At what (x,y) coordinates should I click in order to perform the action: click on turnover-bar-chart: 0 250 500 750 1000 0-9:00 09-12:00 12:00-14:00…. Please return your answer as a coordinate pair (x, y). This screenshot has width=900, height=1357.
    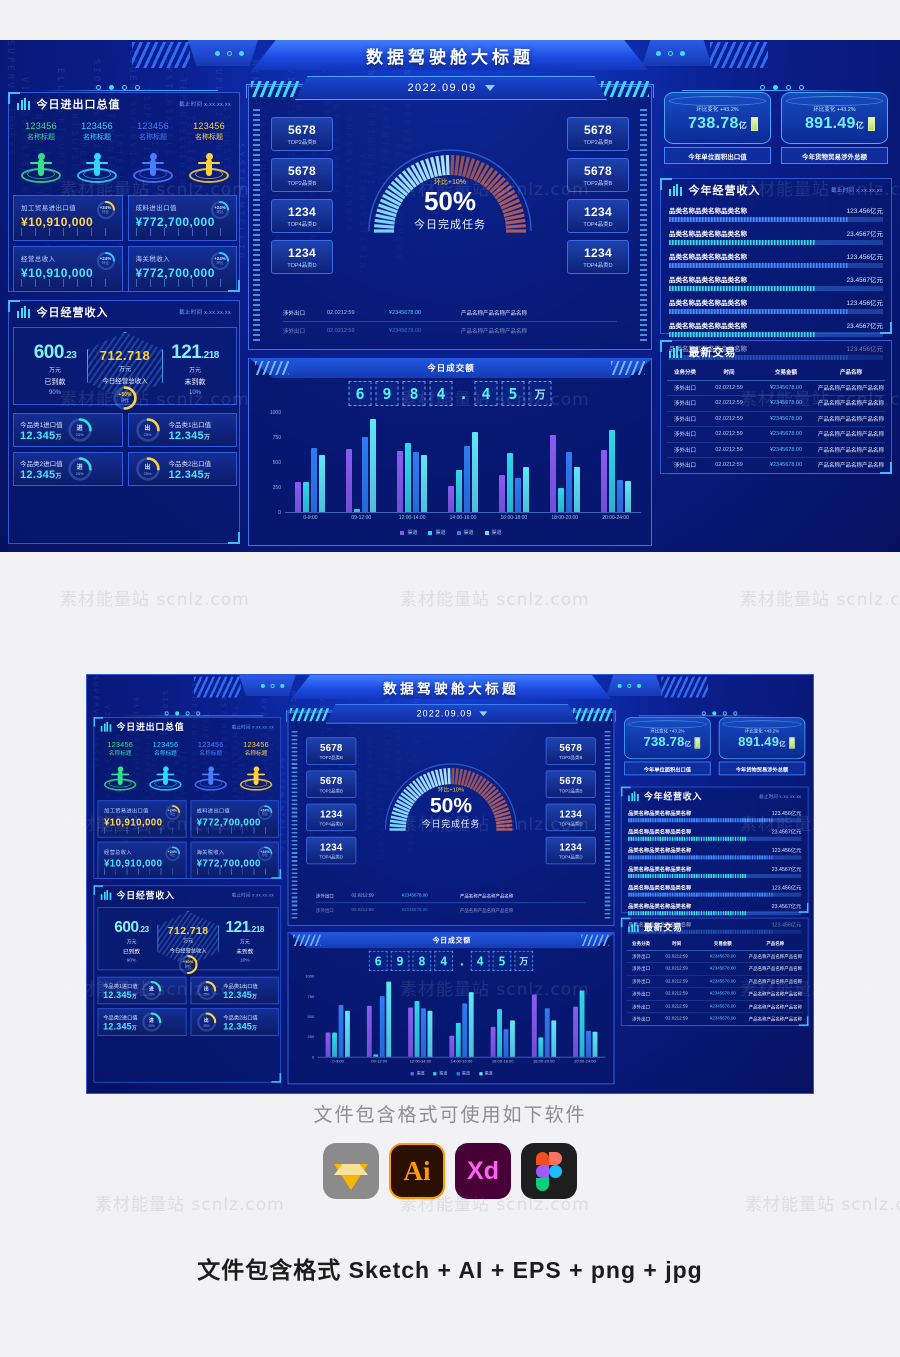
    Looking at the image, I should click on (452, 1027).